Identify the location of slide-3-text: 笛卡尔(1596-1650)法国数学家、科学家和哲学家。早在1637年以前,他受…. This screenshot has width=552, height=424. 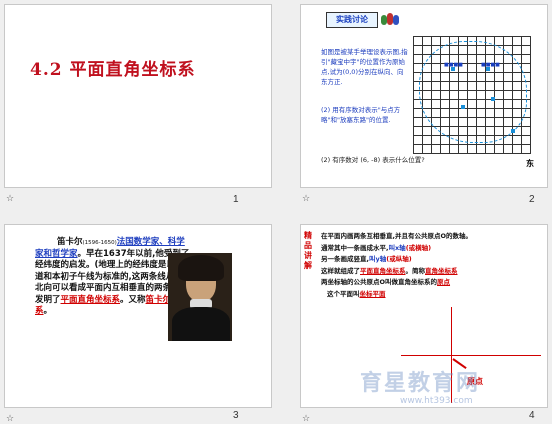
(112, 277).